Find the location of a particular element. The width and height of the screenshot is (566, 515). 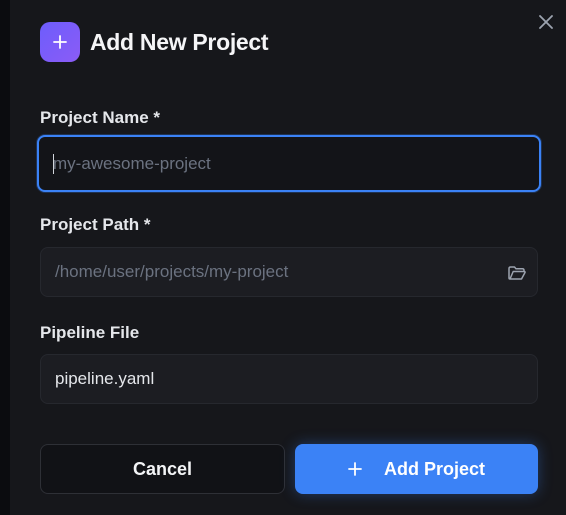

pipeline-file-label: Pipeline File is located at coordinates (90, 332).